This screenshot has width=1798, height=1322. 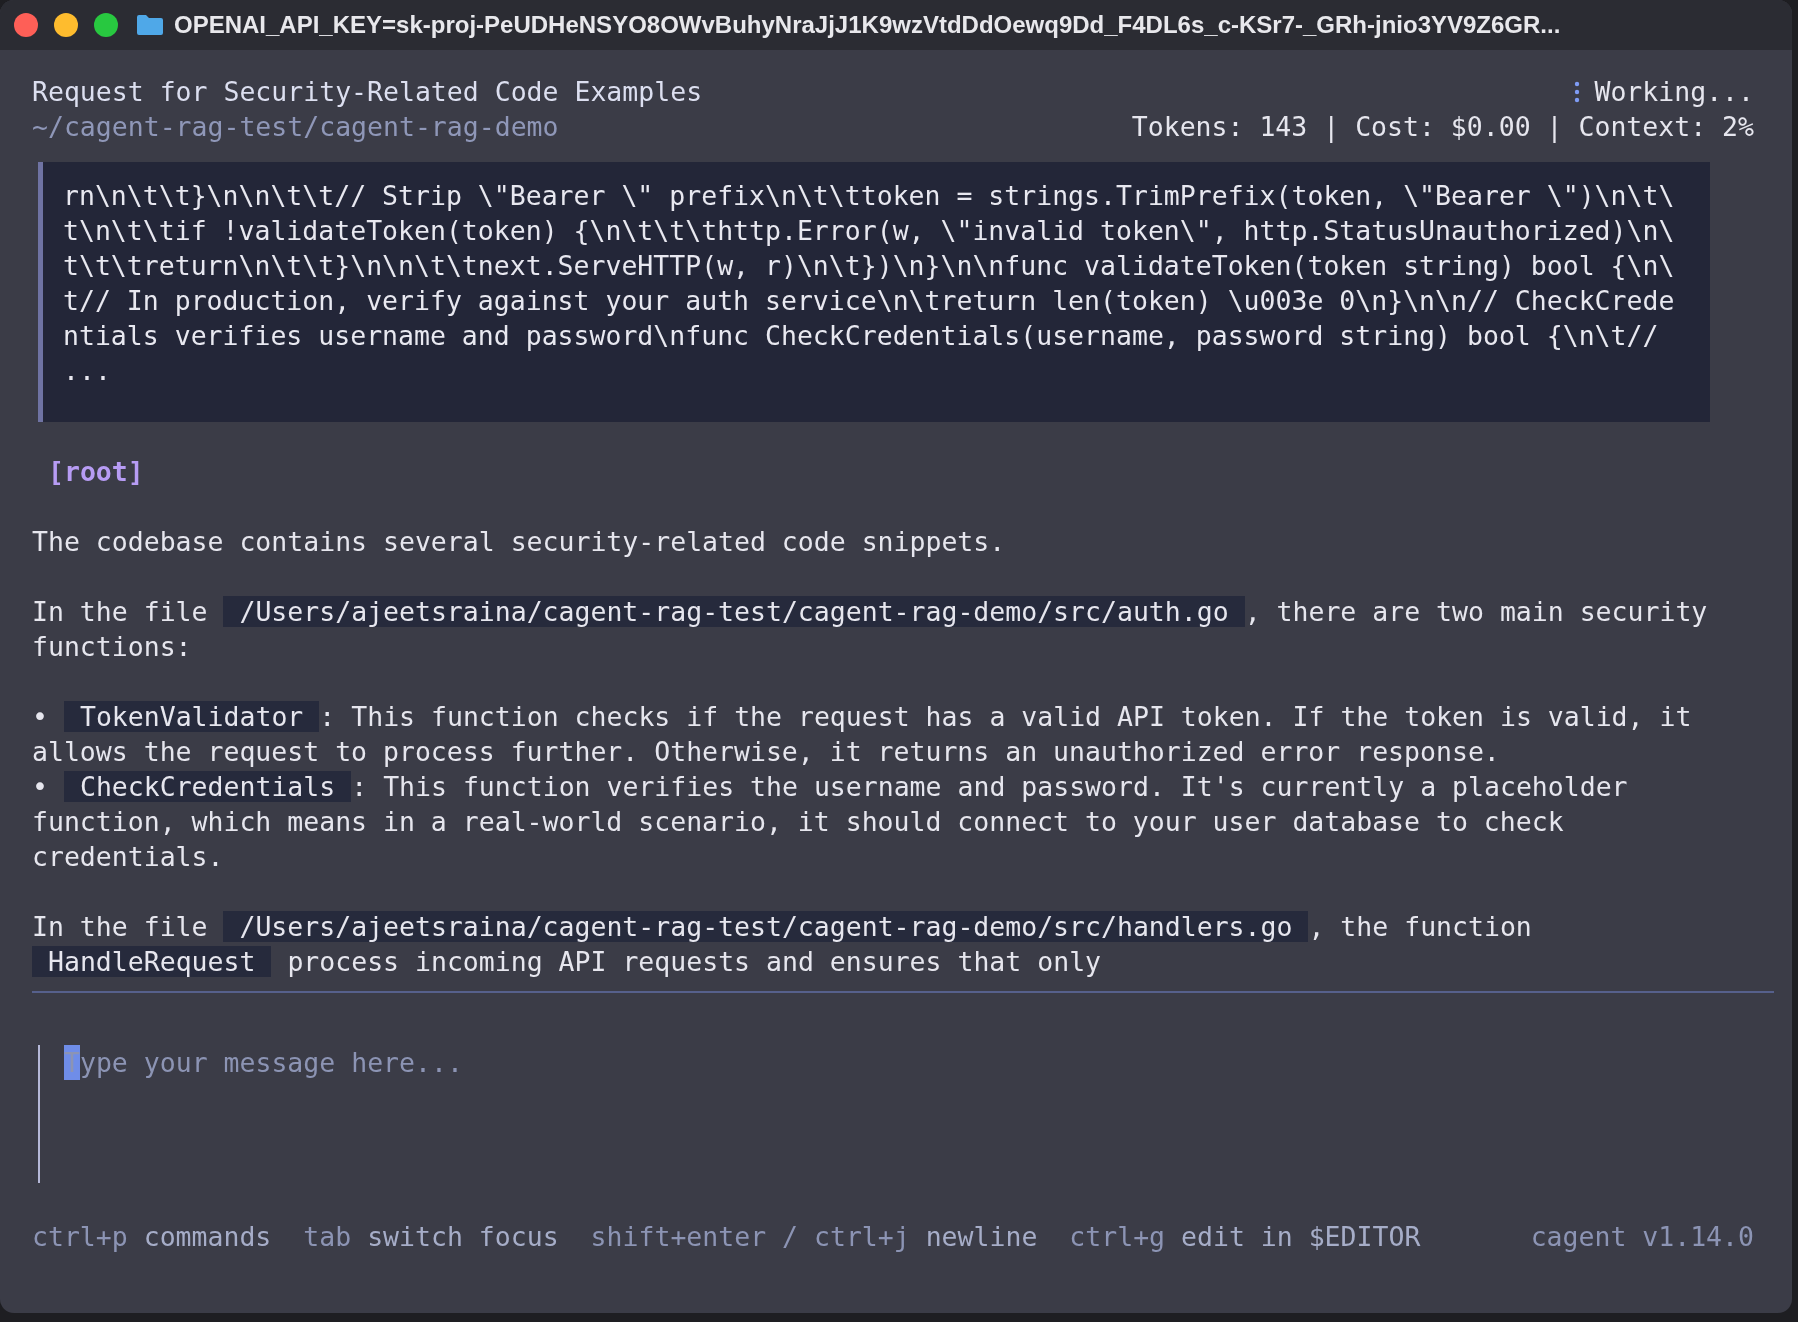 I want to click on code-line: t// In production, verify against your auth service\n\treturn len(token) \u003e 0\n}\n\n// CheckCrede, so click(x=869, y=301).